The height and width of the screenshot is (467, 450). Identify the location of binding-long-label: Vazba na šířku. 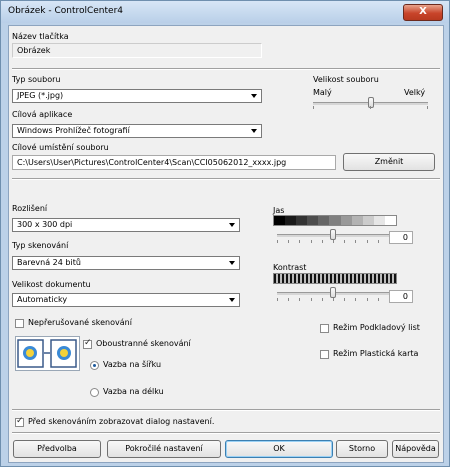
(132, 364).